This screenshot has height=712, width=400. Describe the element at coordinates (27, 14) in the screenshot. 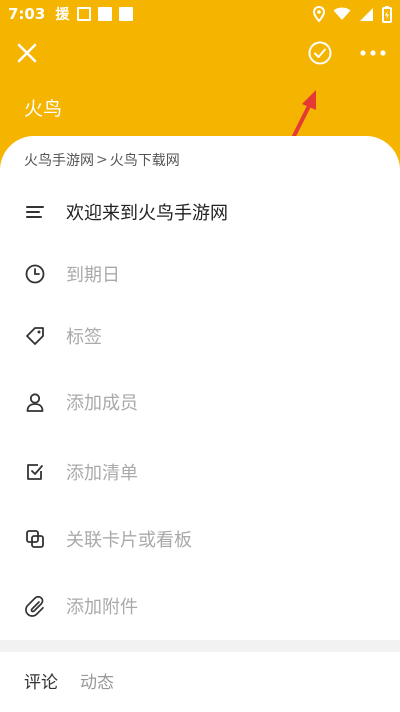

I see `status-time: 7:03` at that location.